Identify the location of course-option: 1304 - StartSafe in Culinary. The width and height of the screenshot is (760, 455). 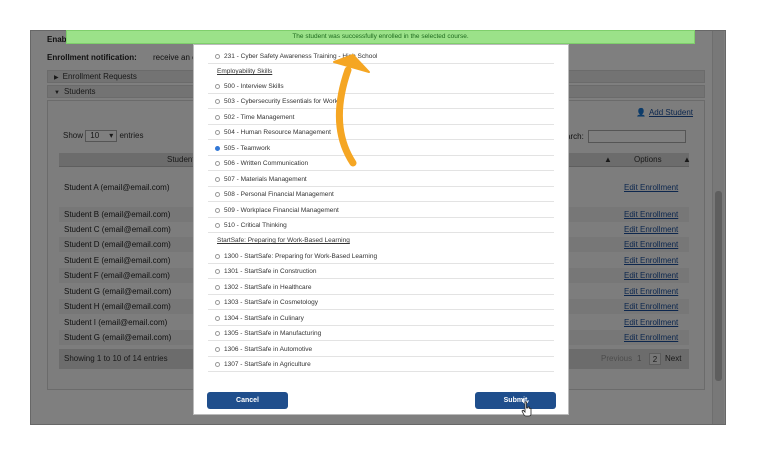
(381, 318).